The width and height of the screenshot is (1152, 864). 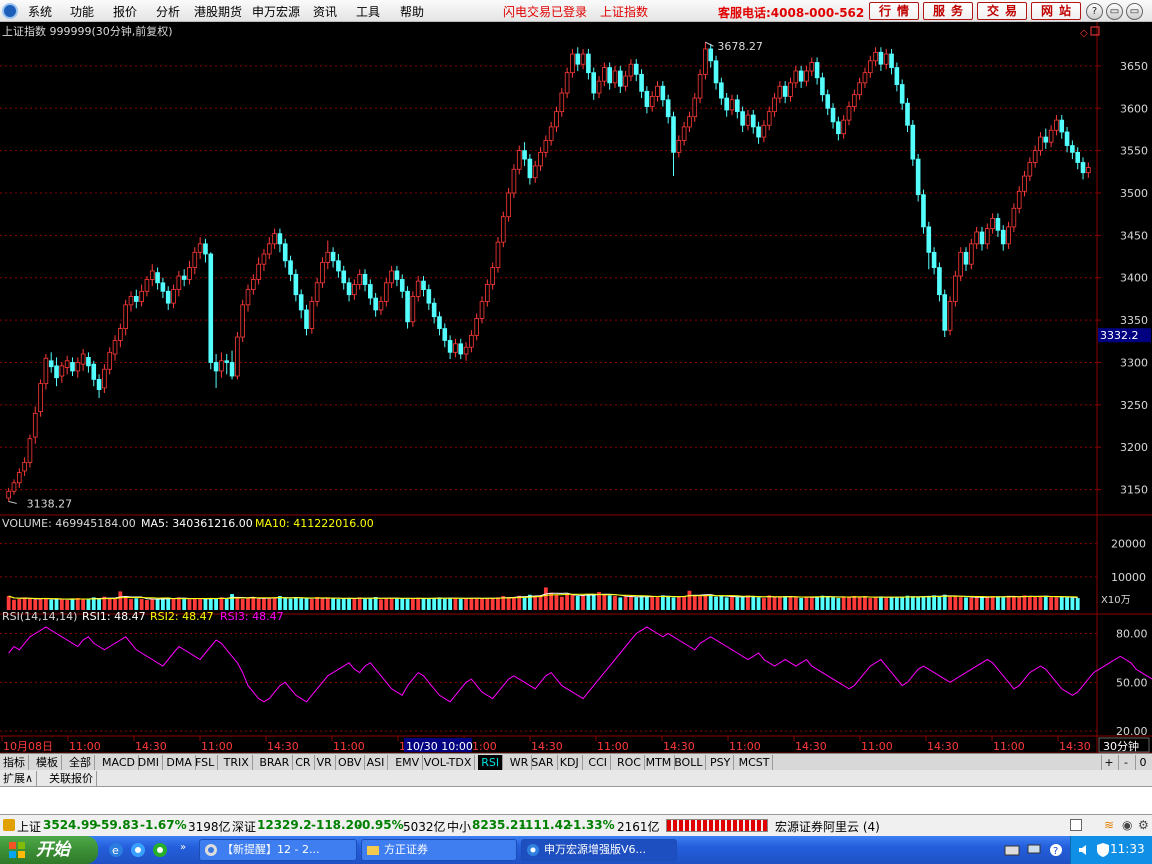 I want to click on indicator-tab-asi: ASI, so click(x=376, y=762).